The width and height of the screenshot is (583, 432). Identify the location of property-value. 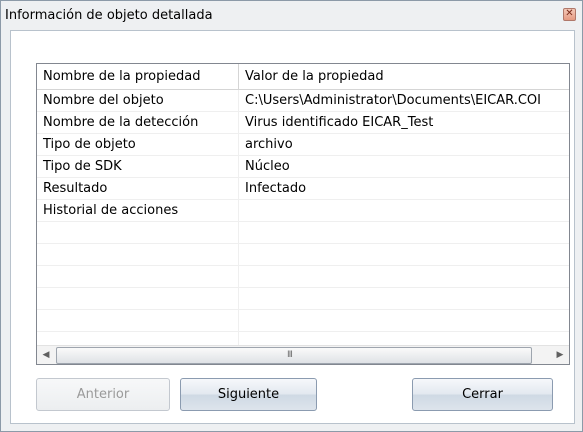
(404, 211).